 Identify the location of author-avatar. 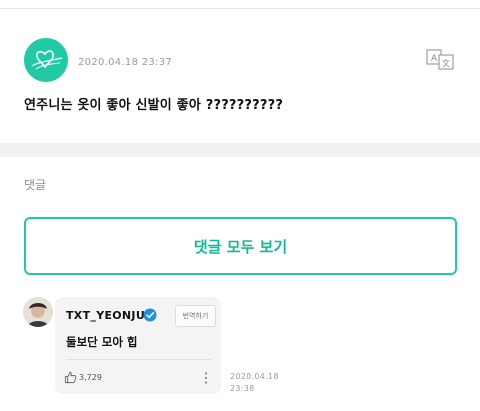
(46, 60).